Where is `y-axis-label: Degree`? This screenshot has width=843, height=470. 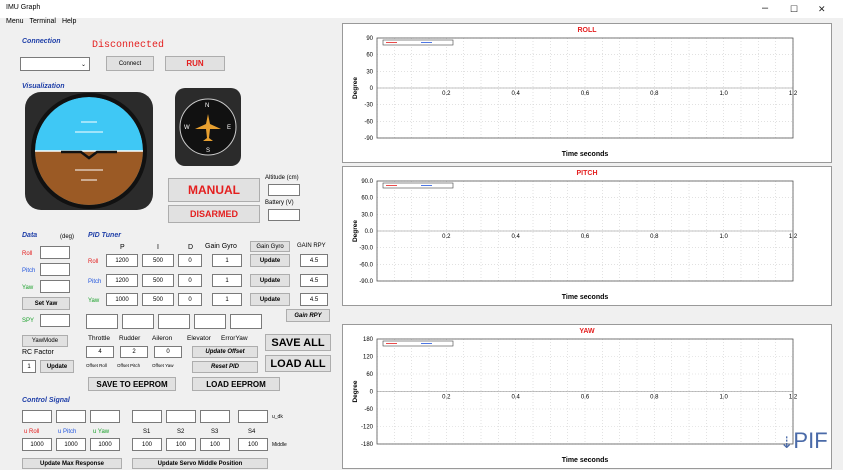 y-axis-label: Degree is located at coordinates (355, 391).